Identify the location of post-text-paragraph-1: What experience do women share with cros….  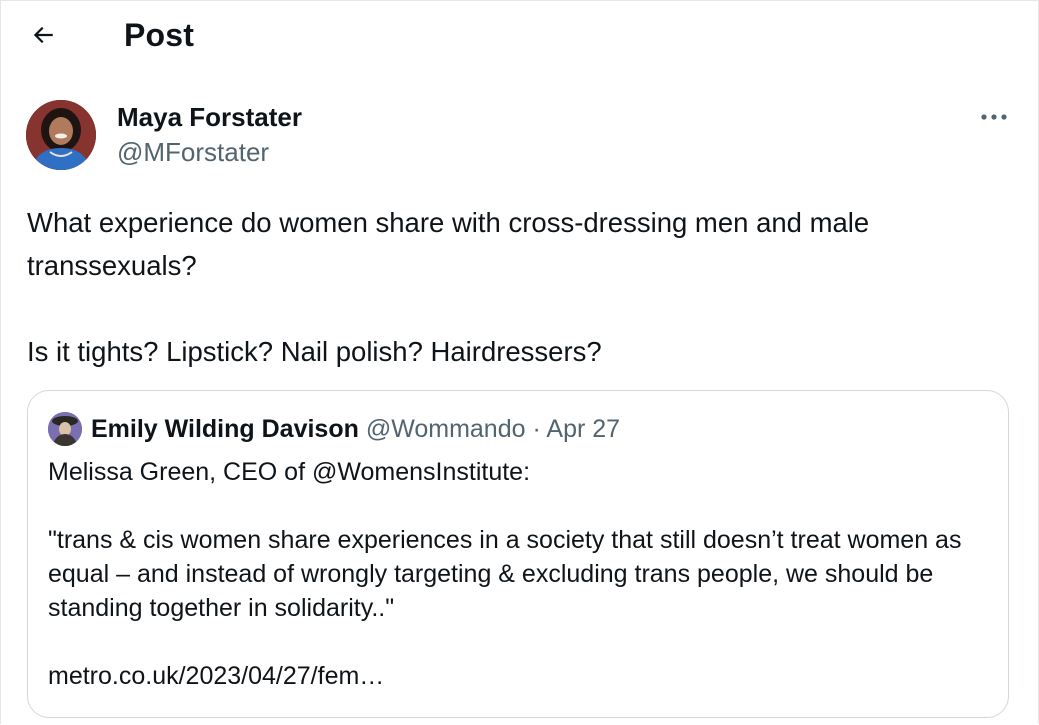
(448, 244).